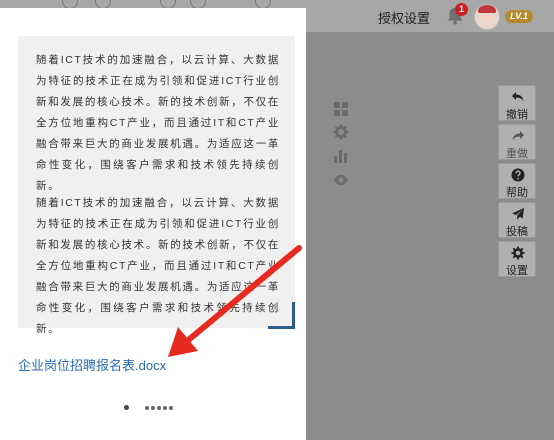 This screenshot has width=554, height=440. What do you see at coordinates (235, 301) in the screenshot?
I see `annotation-arrow-icon` at bounding box center [235, 301].